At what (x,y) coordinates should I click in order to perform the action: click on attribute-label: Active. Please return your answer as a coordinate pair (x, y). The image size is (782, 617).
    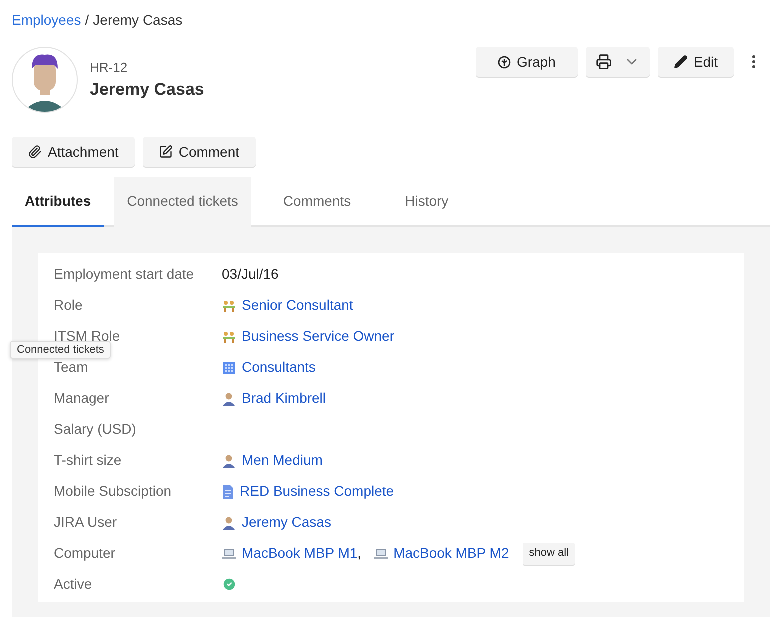
    Looking at the image, I should click on (74, 584).